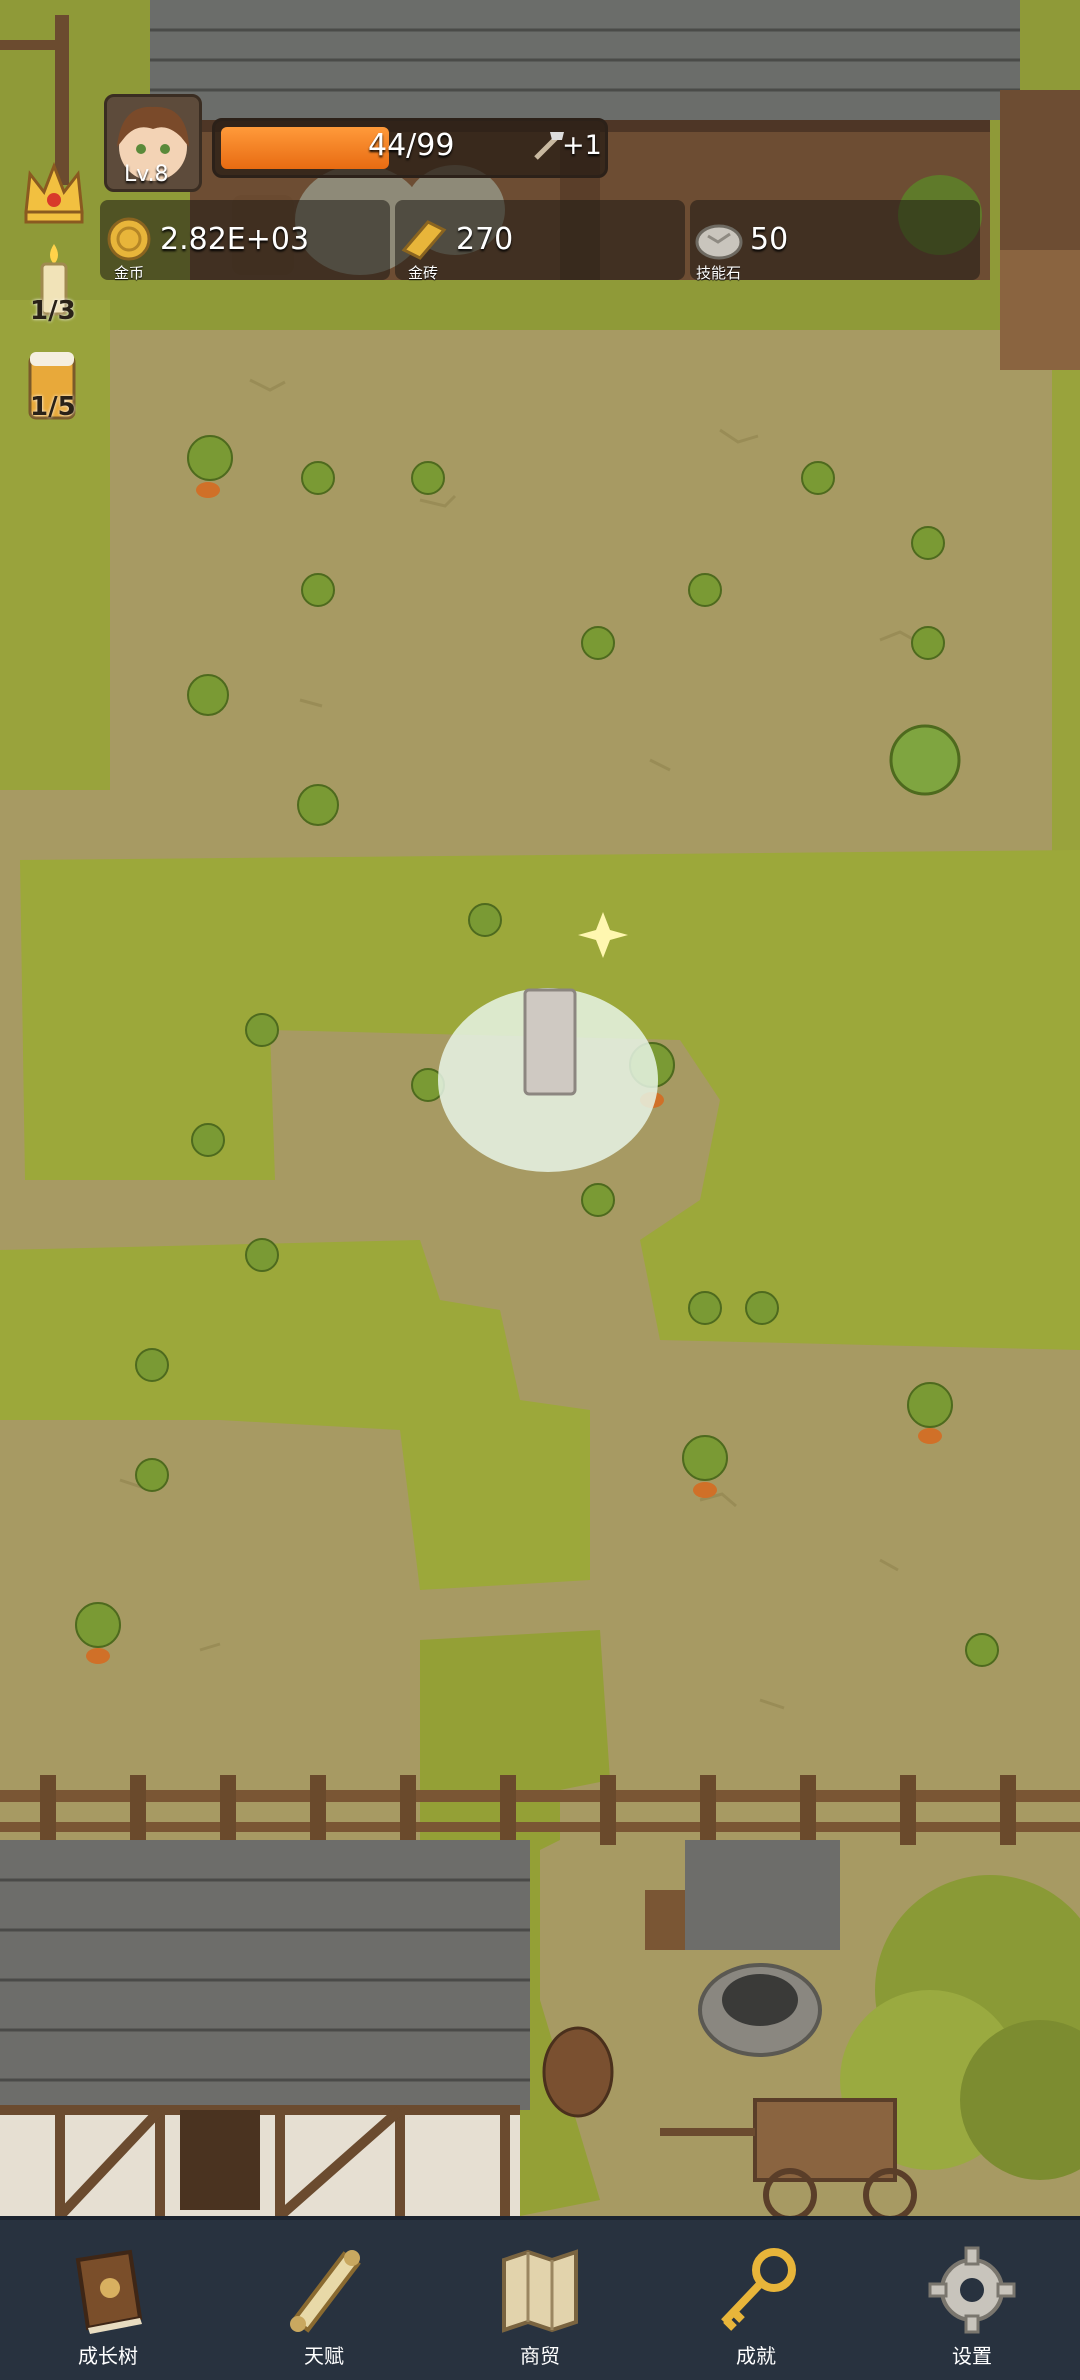  I want to click on bottom-nav: 成长树 天赋 商贸 成就 设置, so click(540, 2298).